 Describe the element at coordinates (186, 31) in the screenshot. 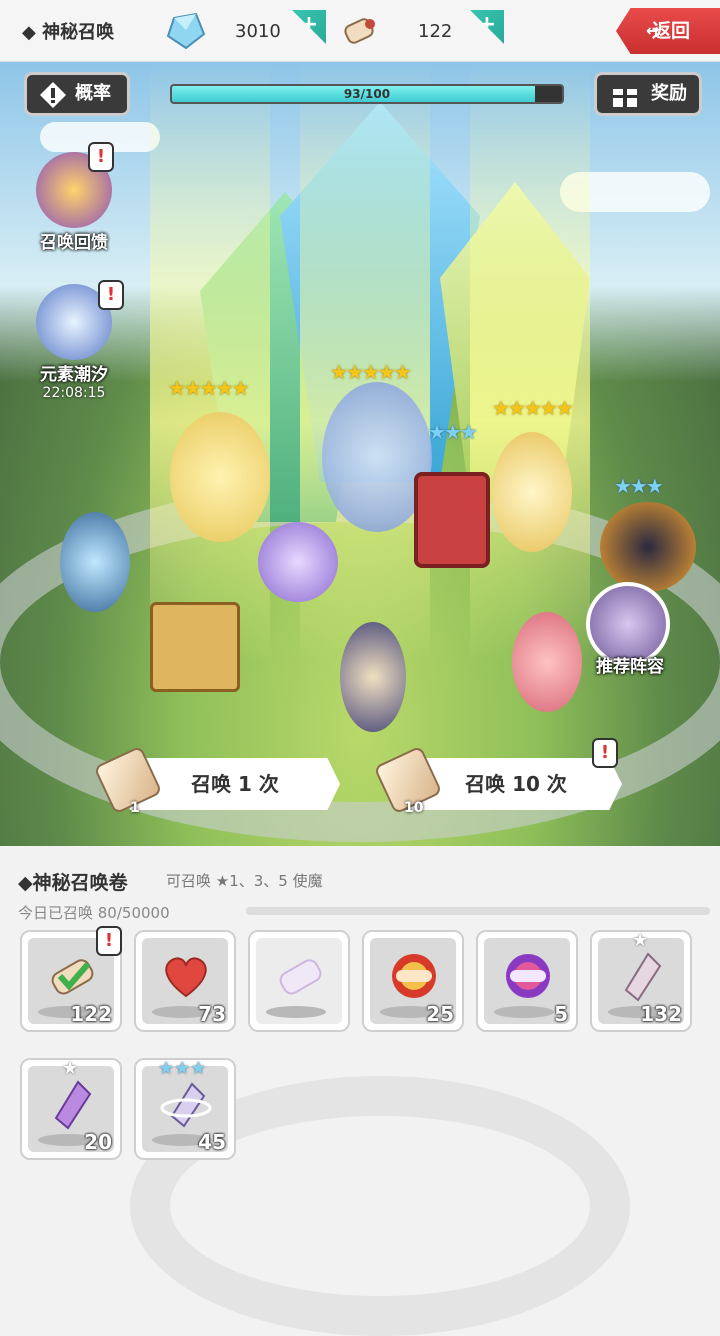

I see `gem-icon` at that location.